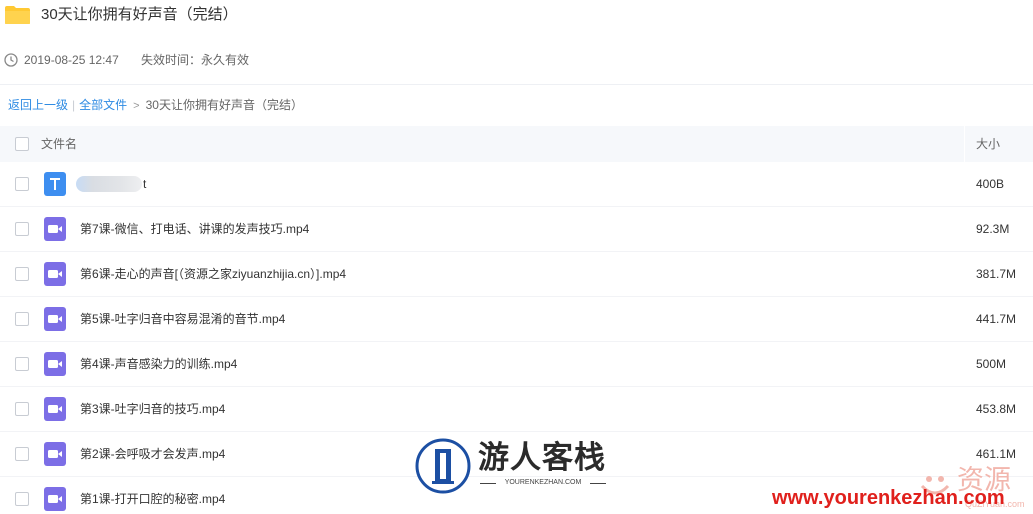 The image size is (1033, 514). Describe the element at coordinates (516, 184) in the screenshot. I see `file-row: t 400B` at that location.